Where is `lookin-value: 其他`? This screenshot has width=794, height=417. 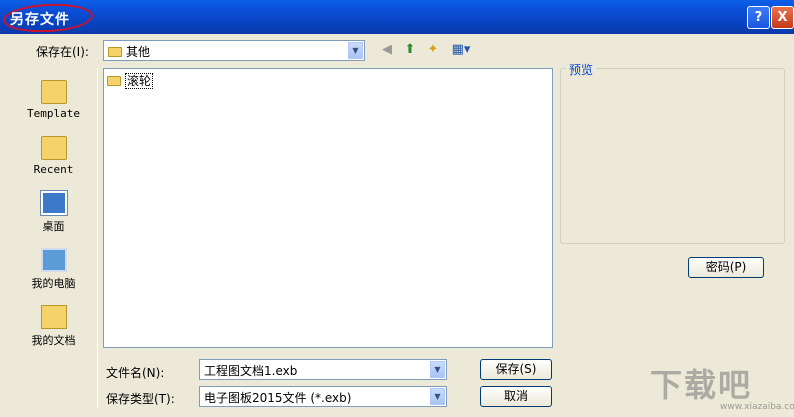
lookin-value: 其他 is located at coordinates (138, 52).